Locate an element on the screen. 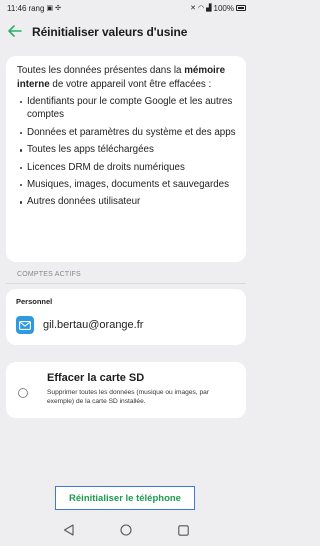 The image size is (320, 546). sd-card-radio is located at coordinates (23, 393).